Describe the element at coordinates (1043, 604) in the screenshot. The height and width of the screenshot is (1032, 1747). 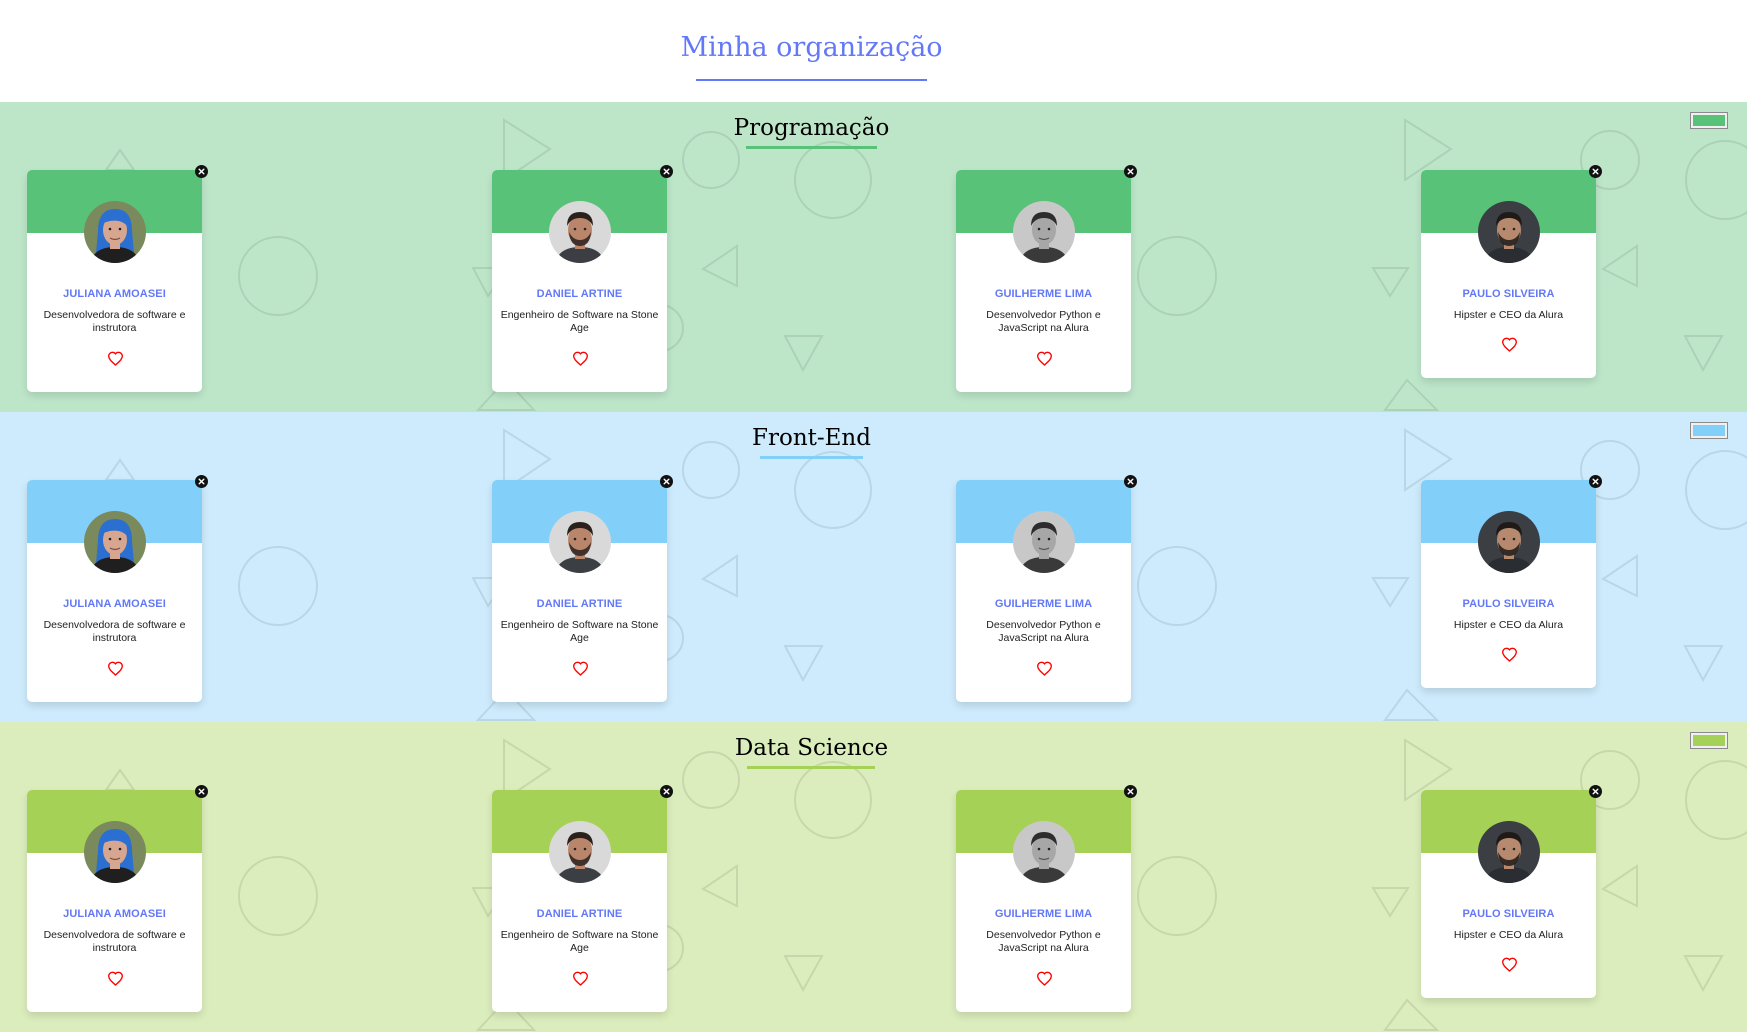
I see `member-name: GUILHERME LIMA` at that location.